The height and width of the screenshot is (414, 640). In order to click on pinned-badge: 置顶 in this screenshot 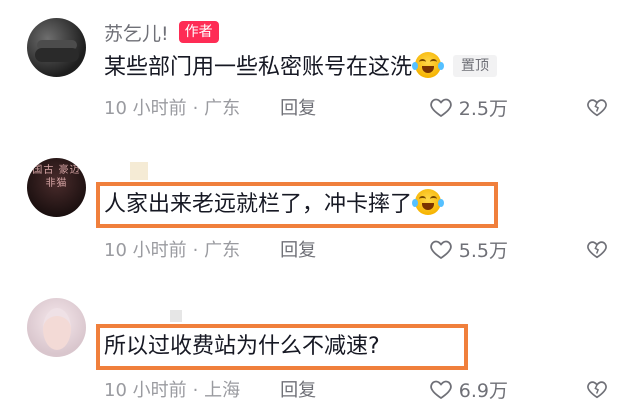, I will do `click(475, 66)`.